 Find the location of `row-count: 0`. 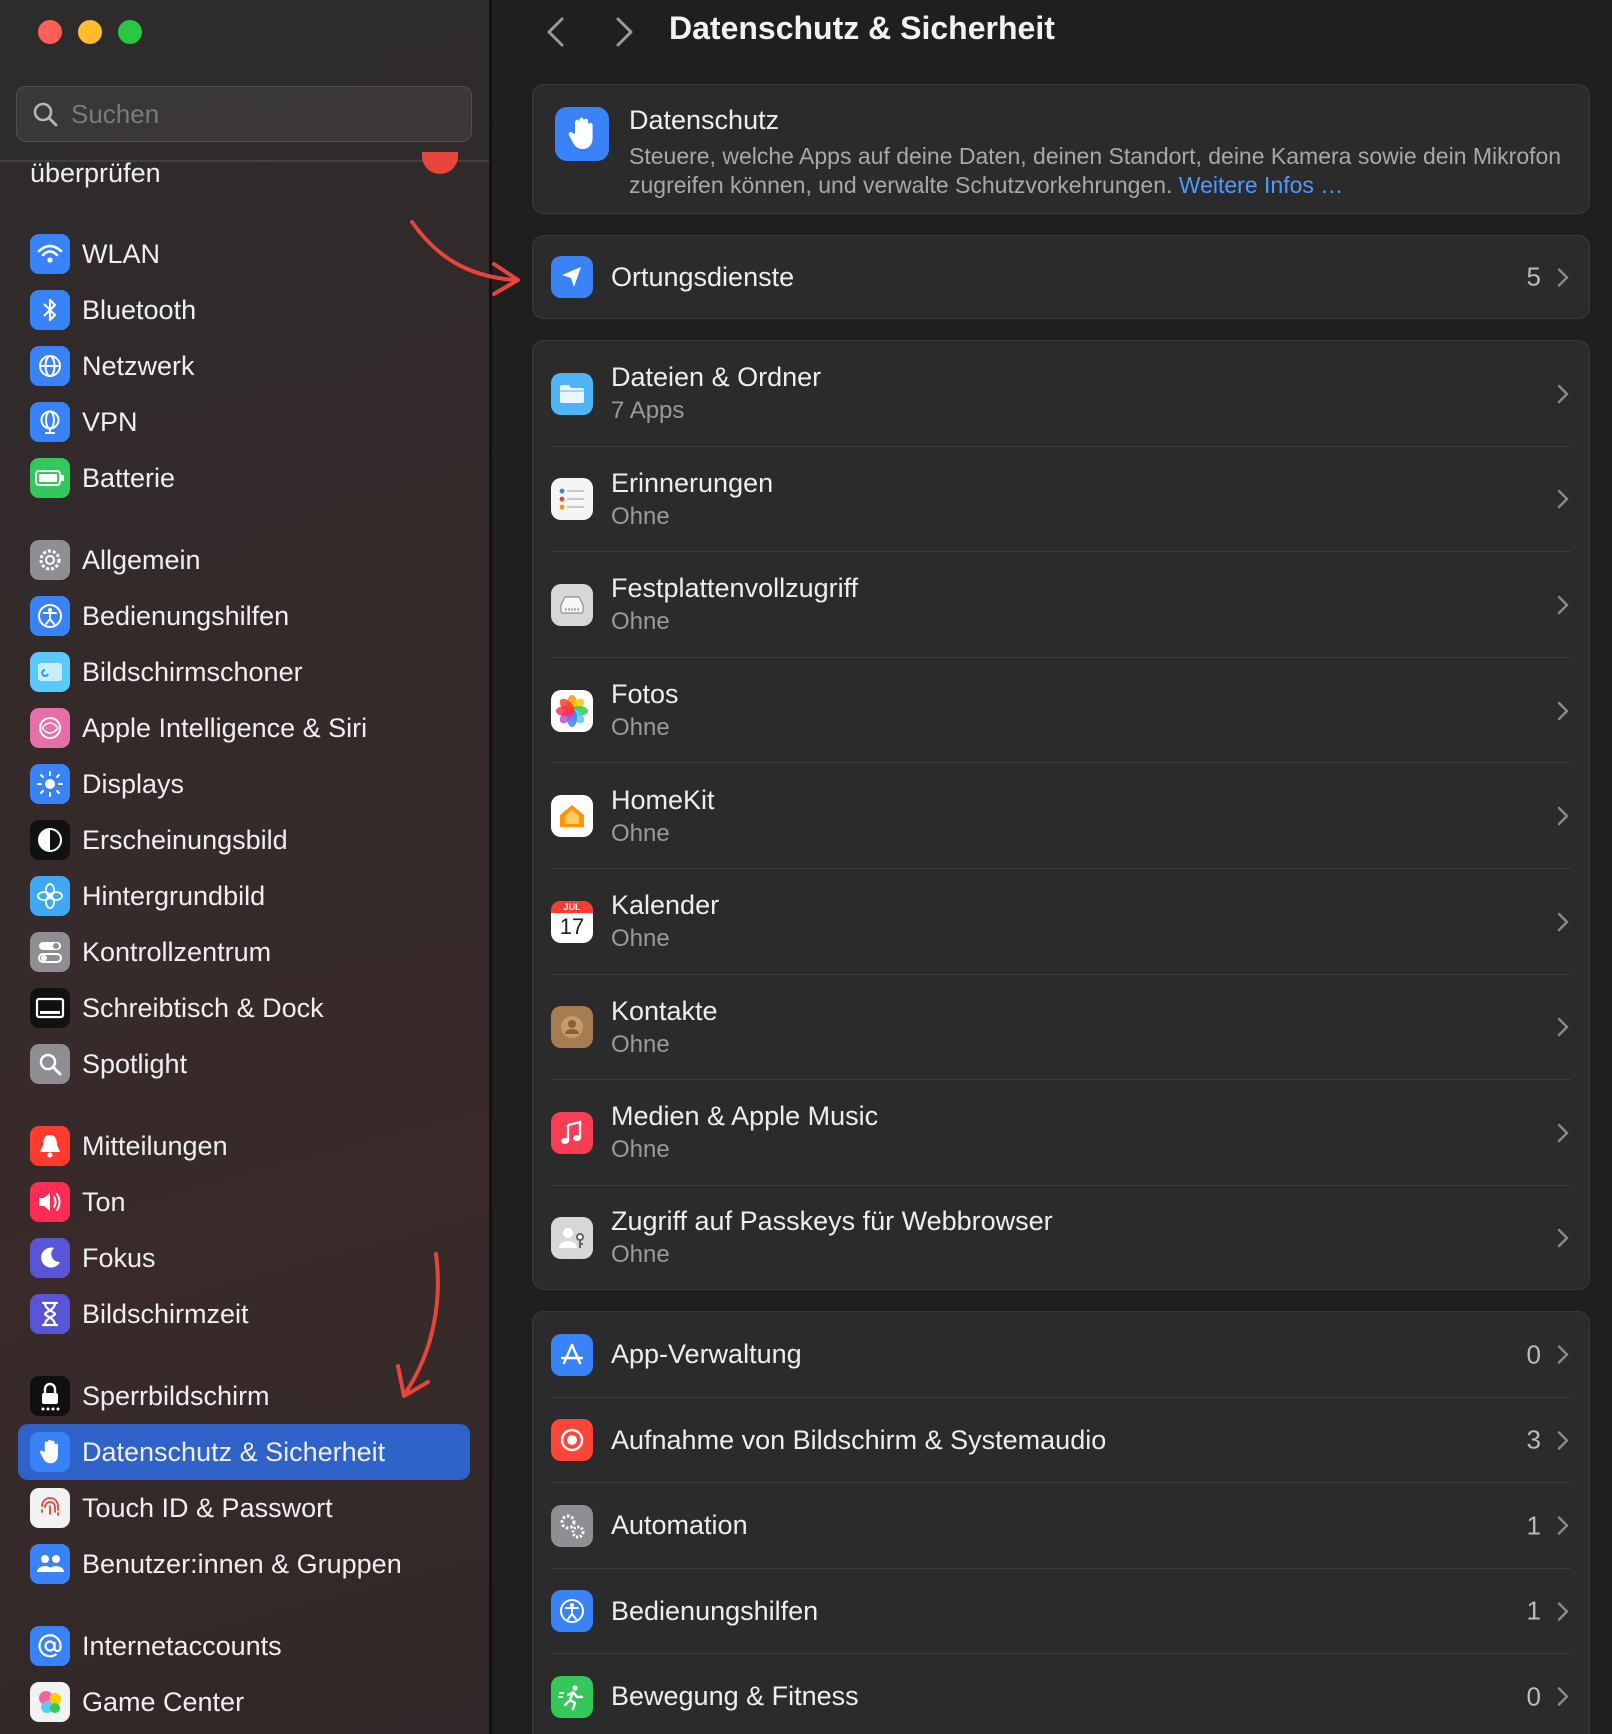

row-count: 0 is located at coordinates (1533, 1696).